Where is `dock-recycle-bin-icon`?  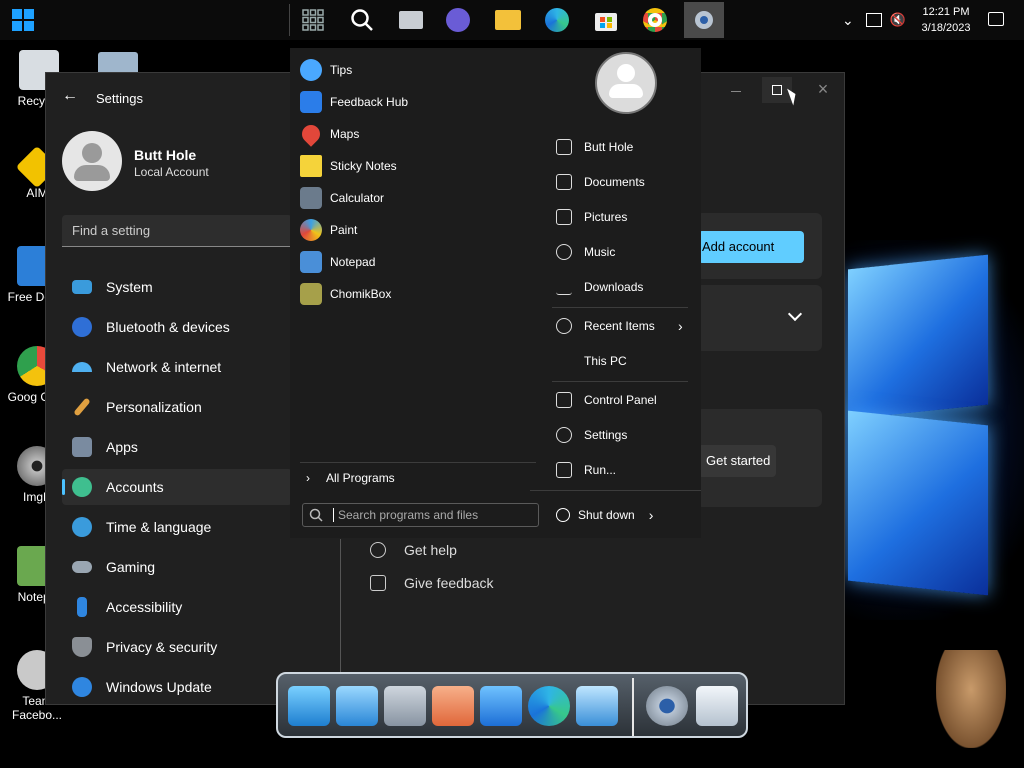
dock-recycle-bin-icon is located at coordinates (717, 706).